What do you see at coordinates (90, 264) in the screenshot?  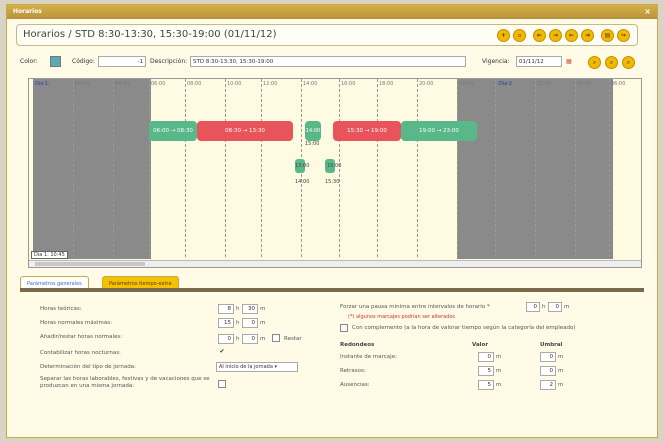 I see `scrollbar-thumb` at bounding box center [90, 264].